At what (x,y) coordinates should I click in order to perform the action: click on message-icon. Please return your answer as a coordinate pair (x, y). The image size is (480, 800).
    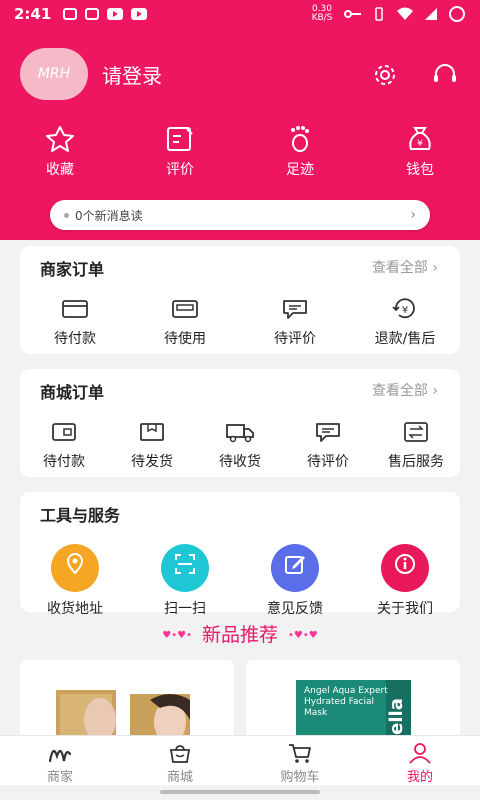
    Looking at the image, I should click on (92, 14).